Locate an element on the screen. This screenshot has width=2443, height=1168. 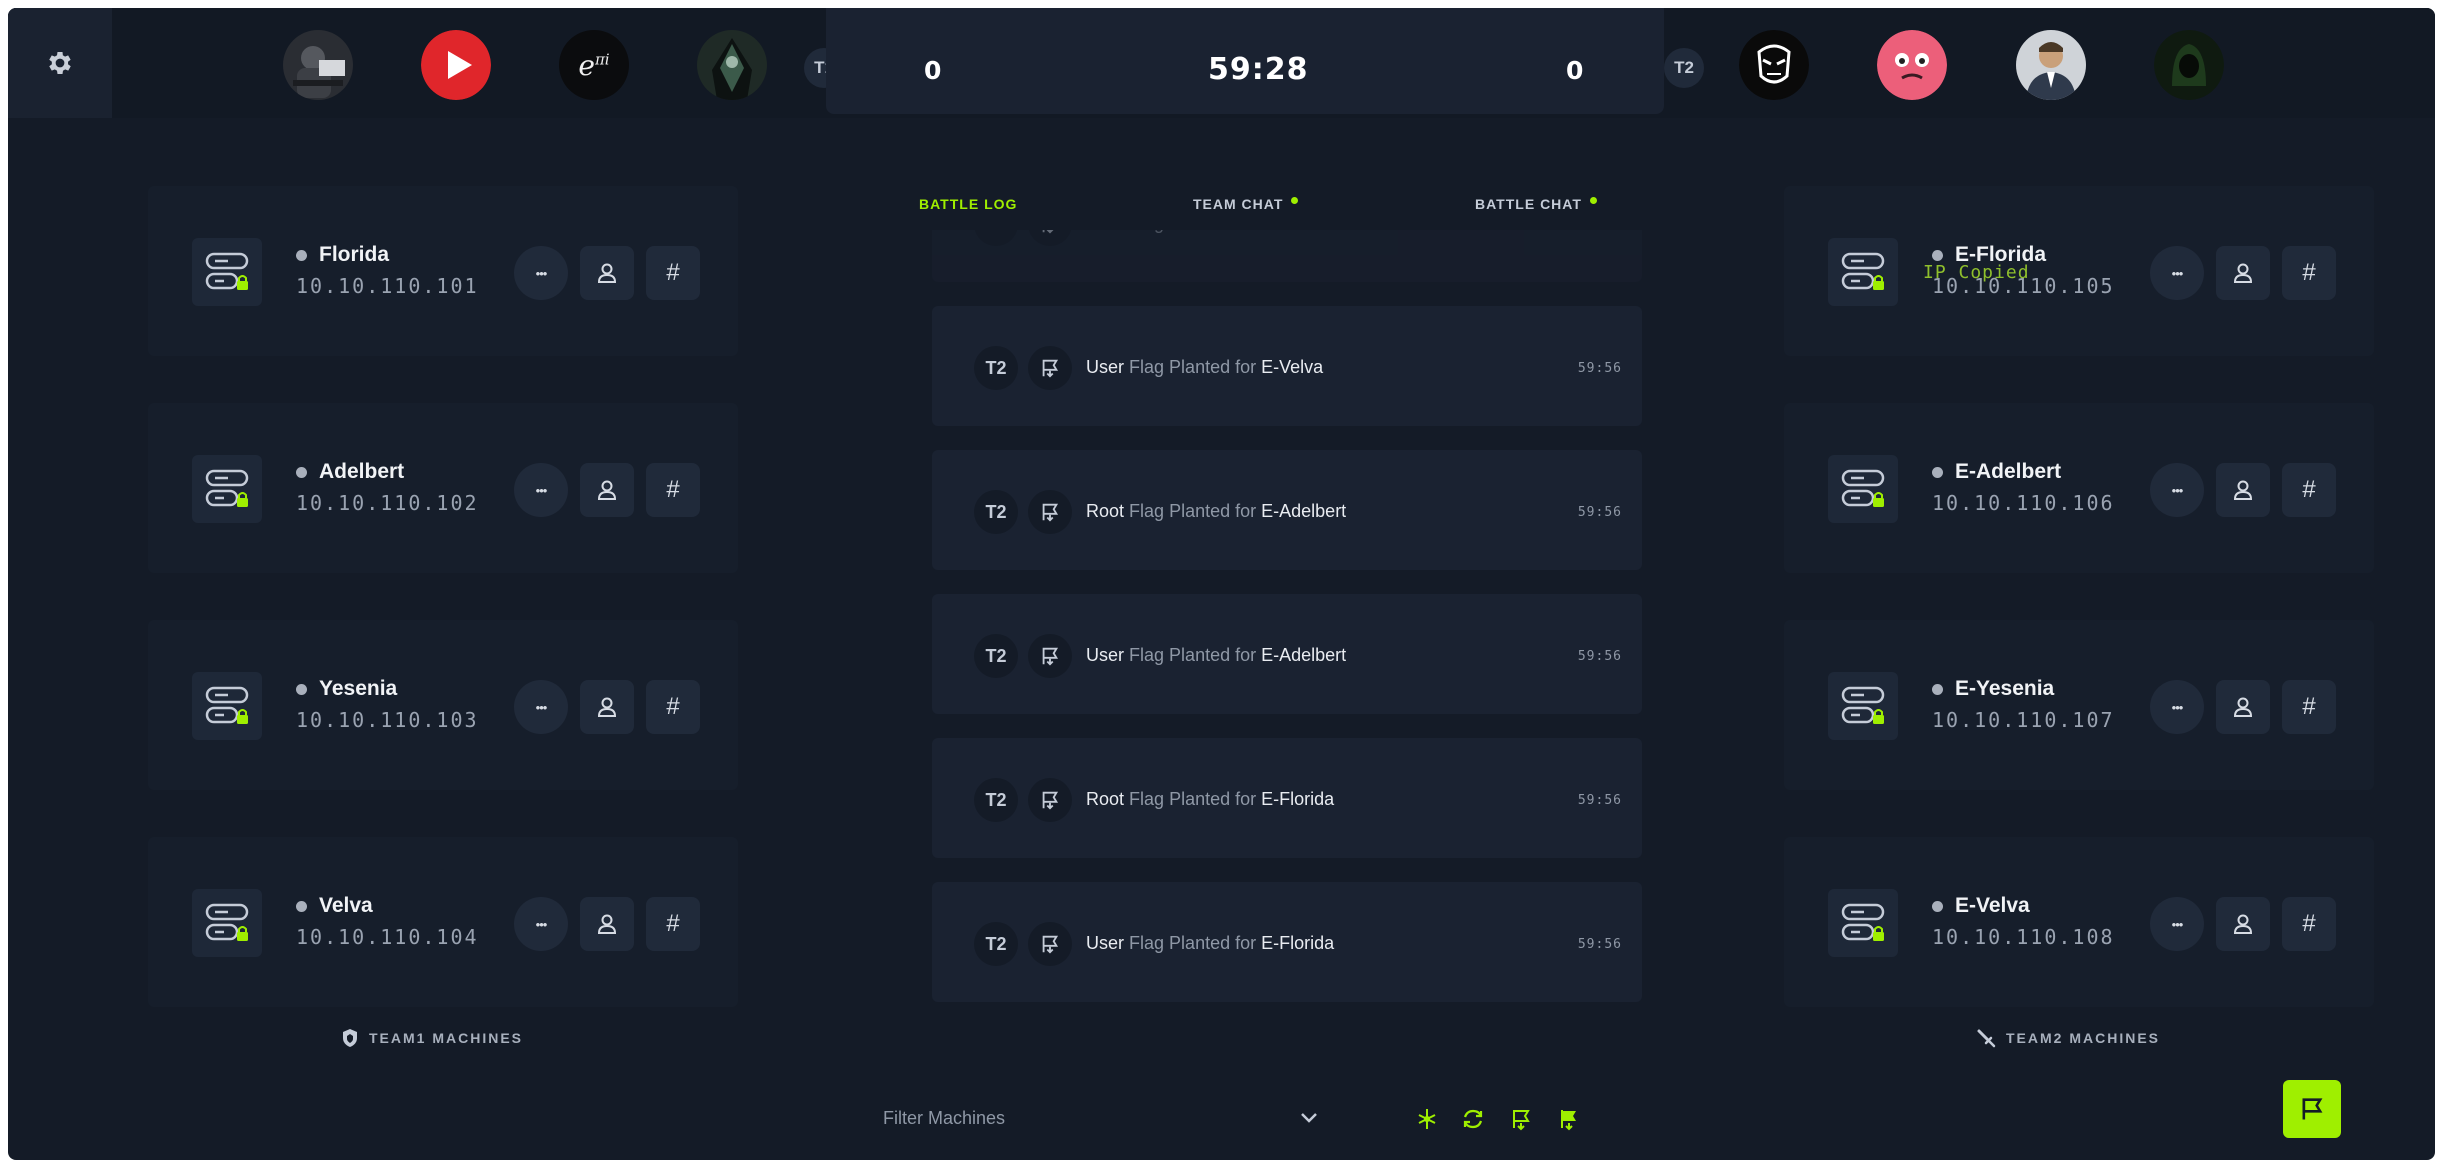
bottom-bar: Filter Machines is located at coordinates (1248, 1118).